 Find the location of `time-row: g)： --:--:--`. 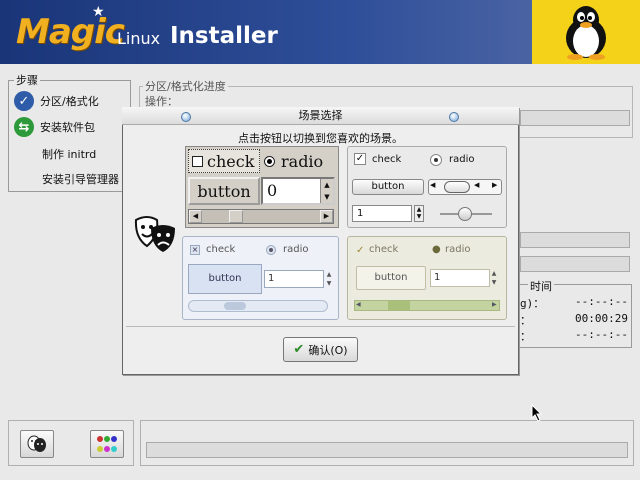

time-row: g)： --:--:-- is located at coordinates (574, 303).